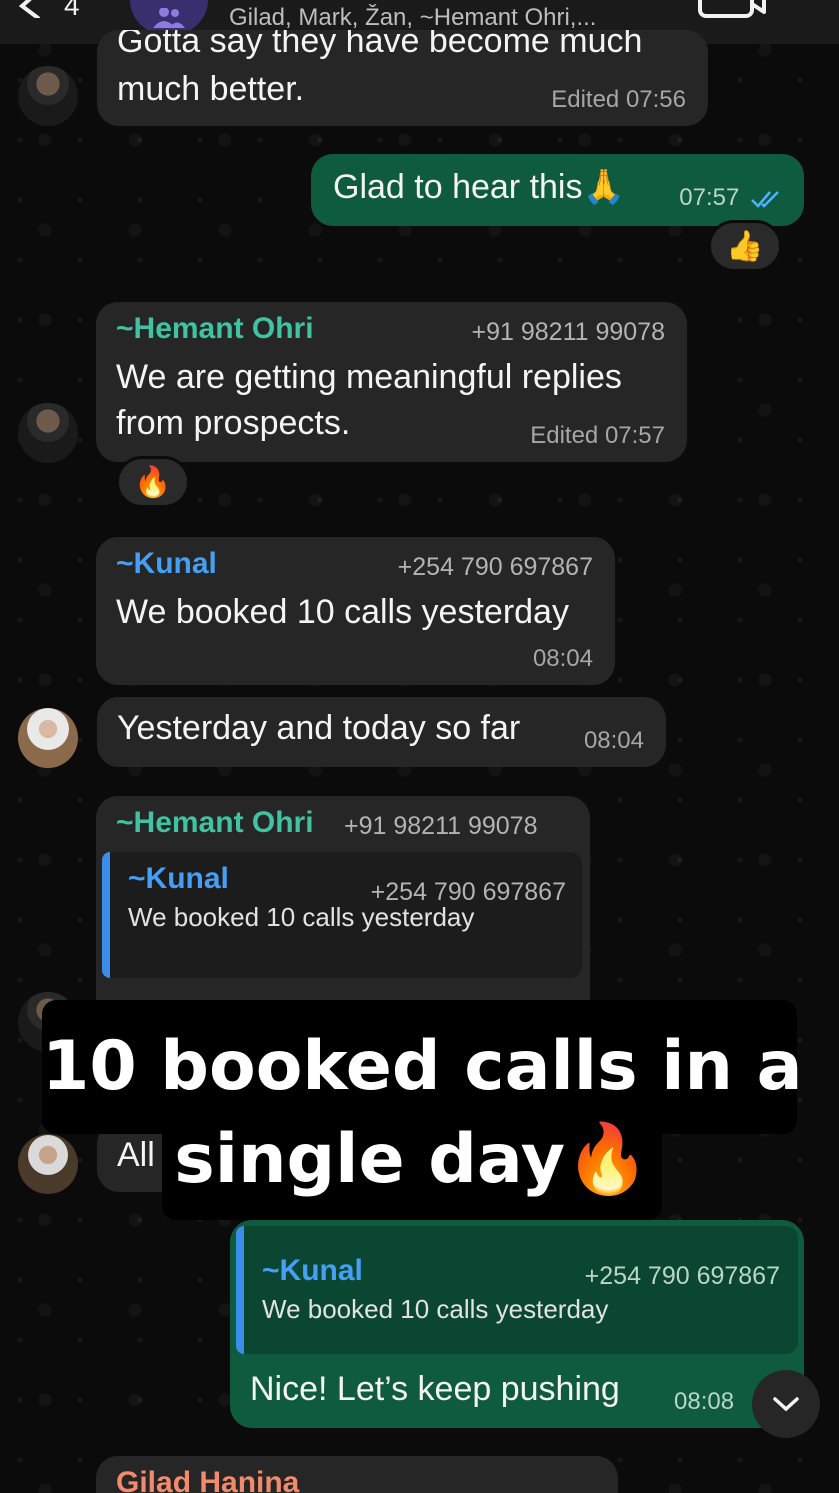  I want to click on sender-phone: +254 790 697867, so click(495, 567).